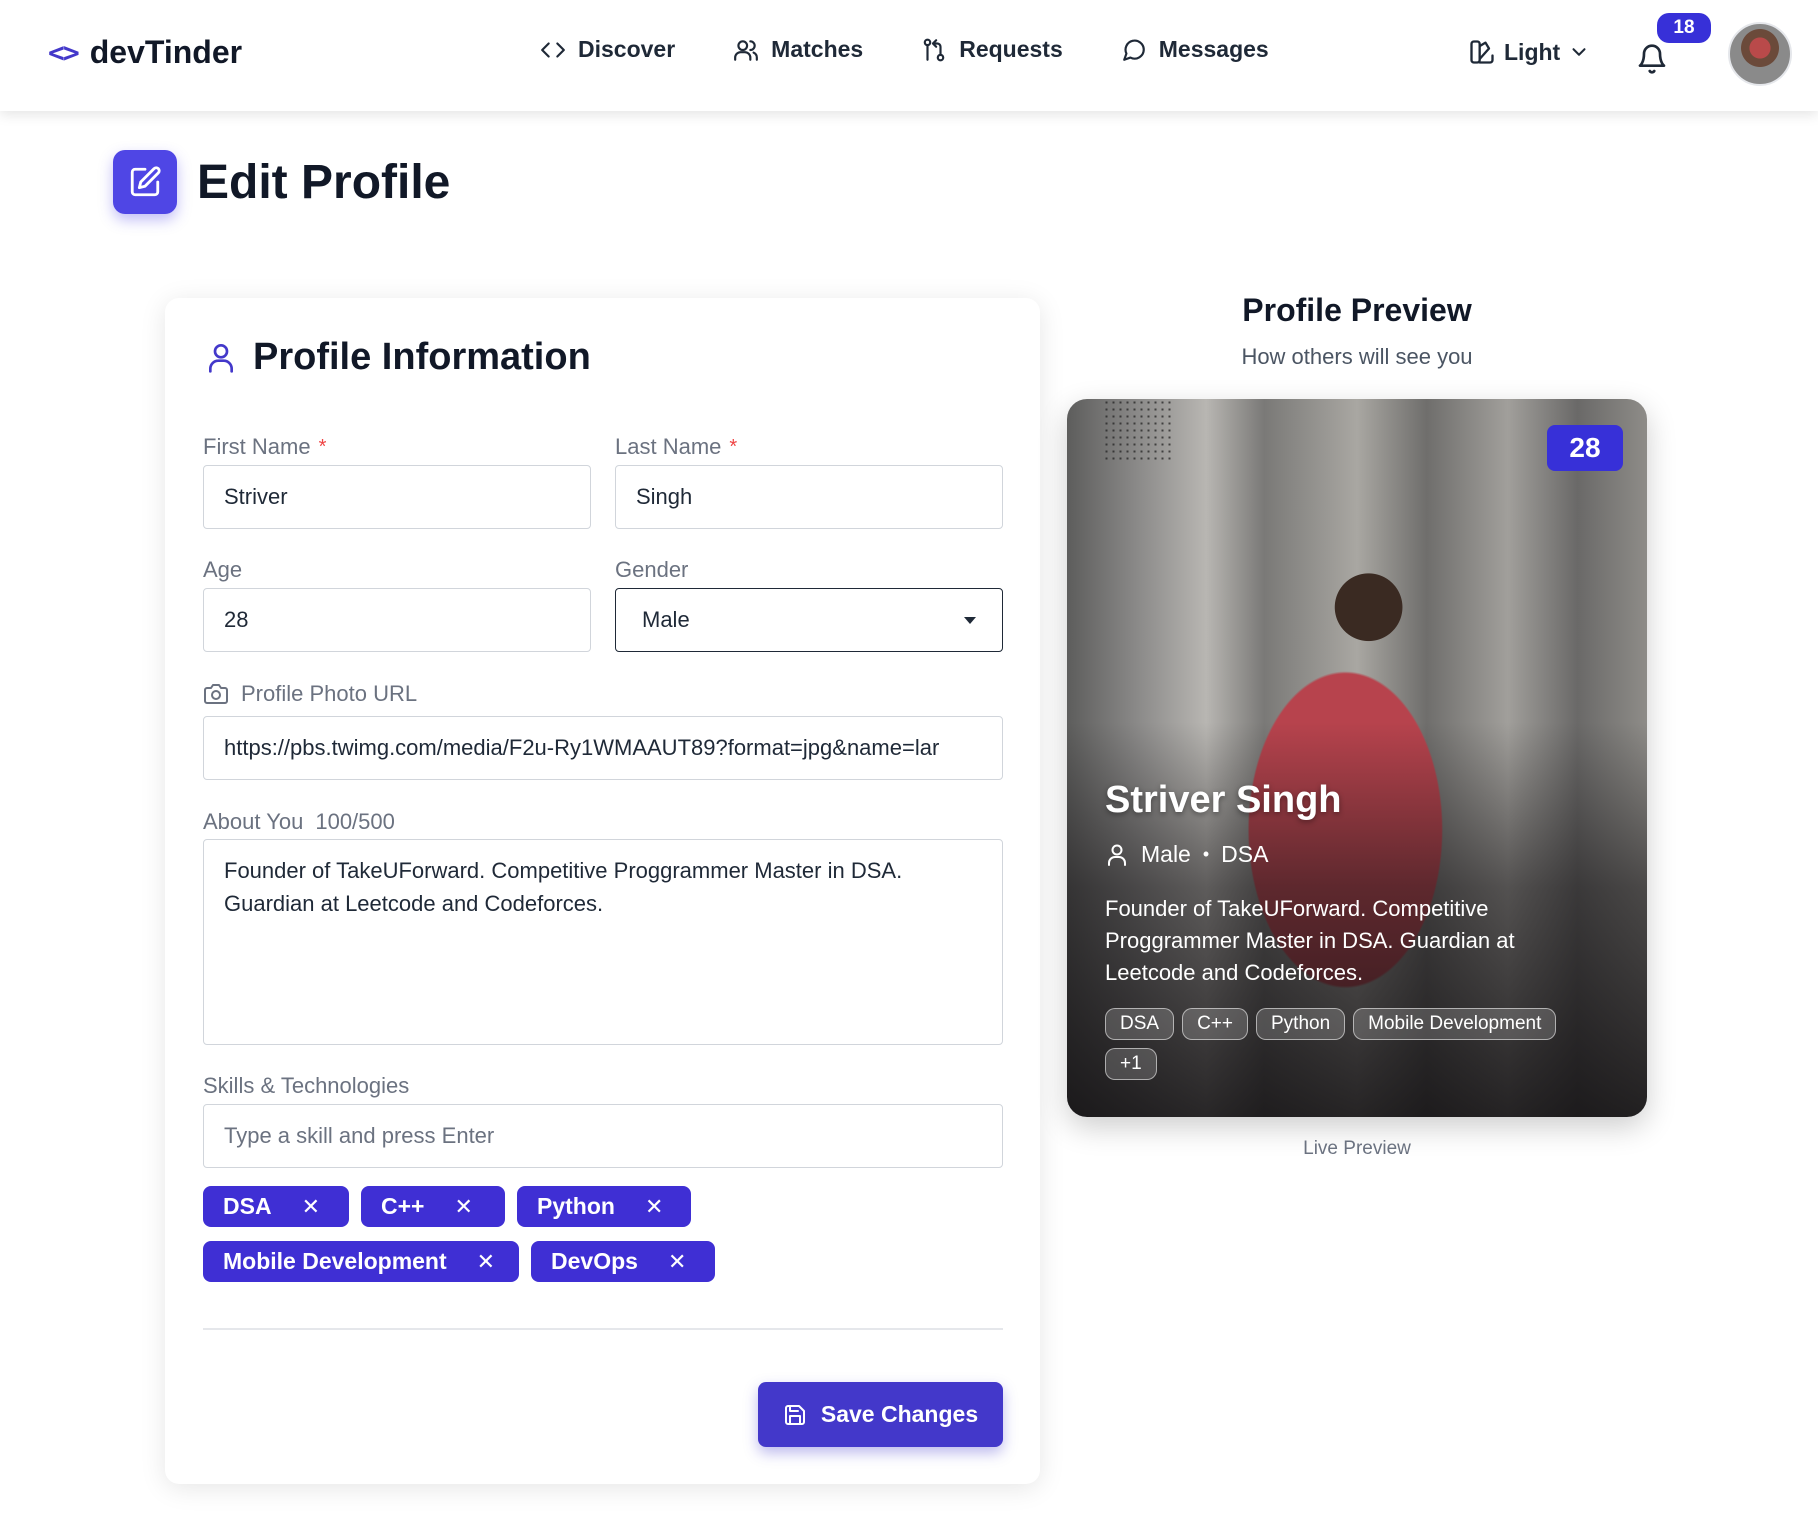 Image resolution: width=1818 pixels, height=1536 pixels. Describe the element at coordinates (422, 357) in the screenshot. I see `section-title: Profile Information` at that location.